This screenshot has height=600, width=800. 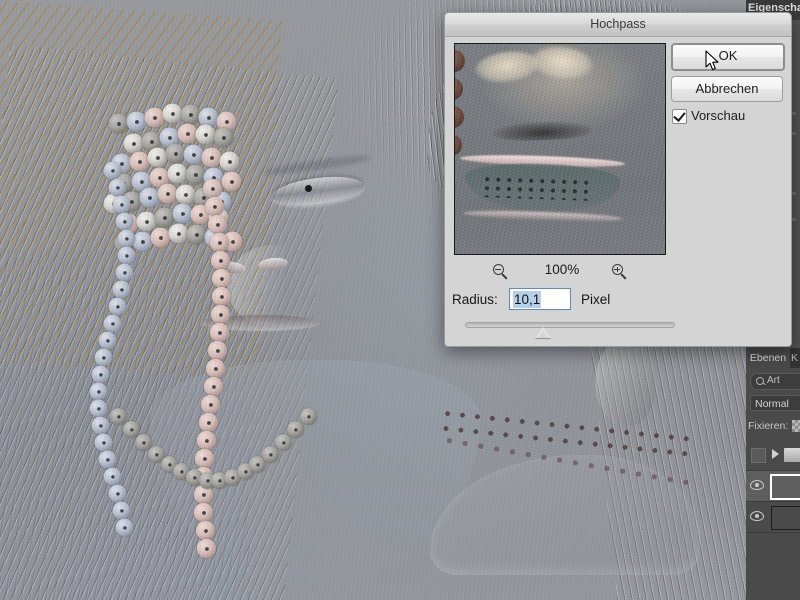 I want to click on layer-row-photo, so click(x=773, y=517).